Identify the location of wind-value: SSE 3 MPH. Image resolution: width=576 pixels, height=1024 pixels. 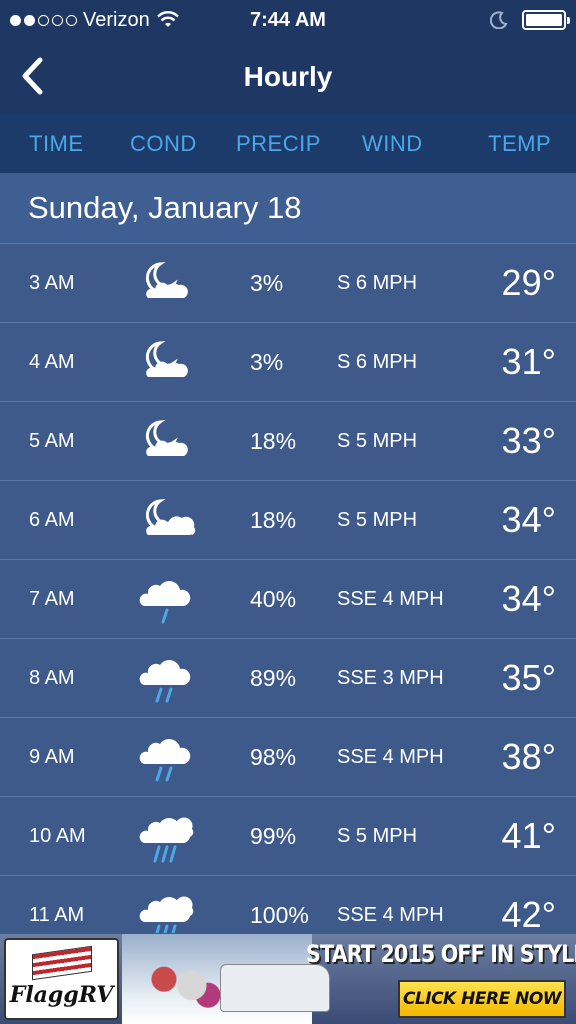
(390, 677).